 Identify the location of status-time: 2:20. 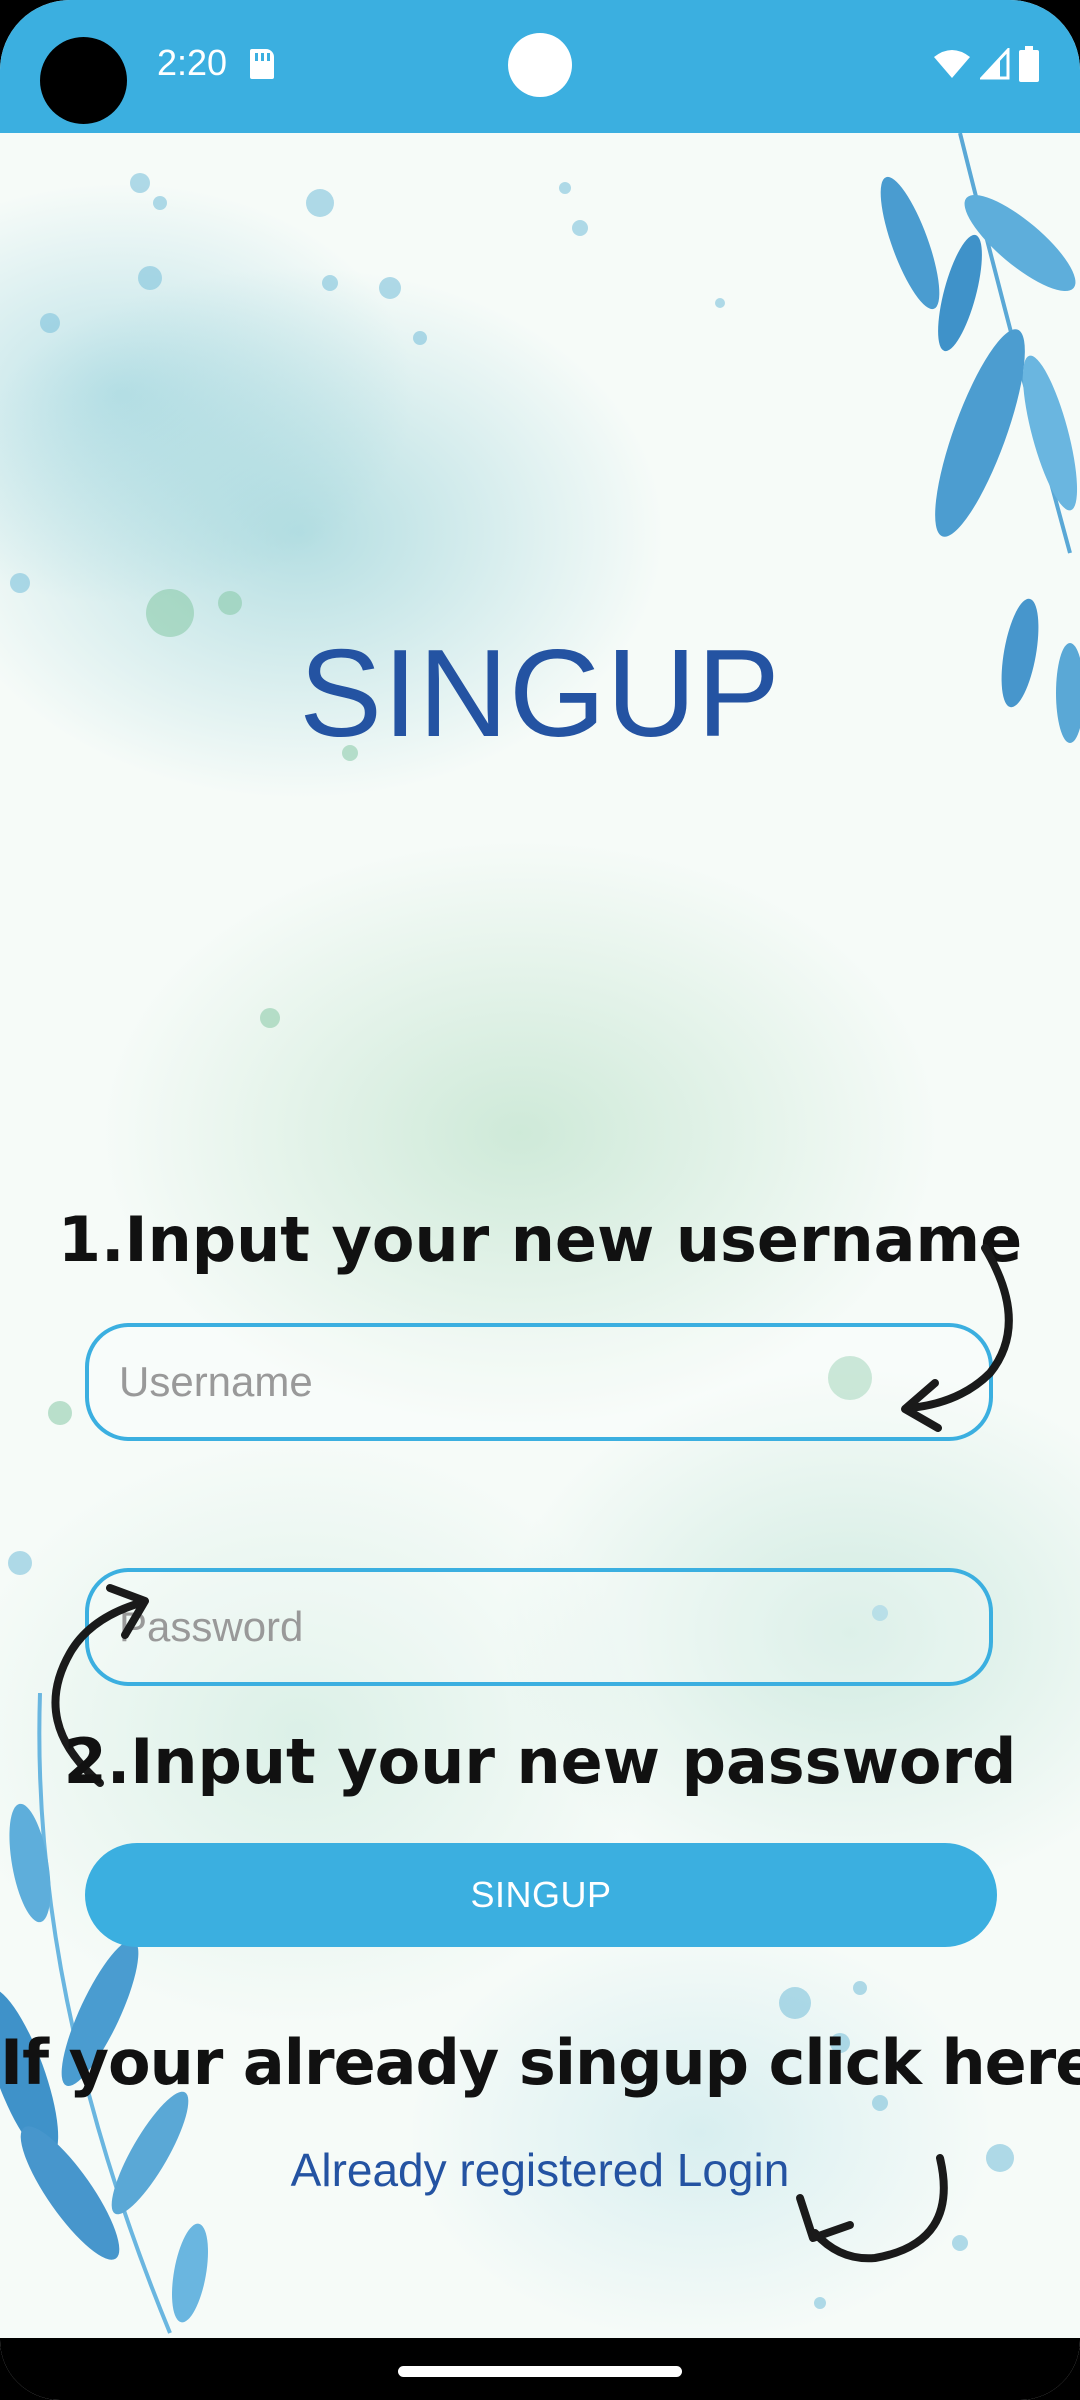
(192, 62).